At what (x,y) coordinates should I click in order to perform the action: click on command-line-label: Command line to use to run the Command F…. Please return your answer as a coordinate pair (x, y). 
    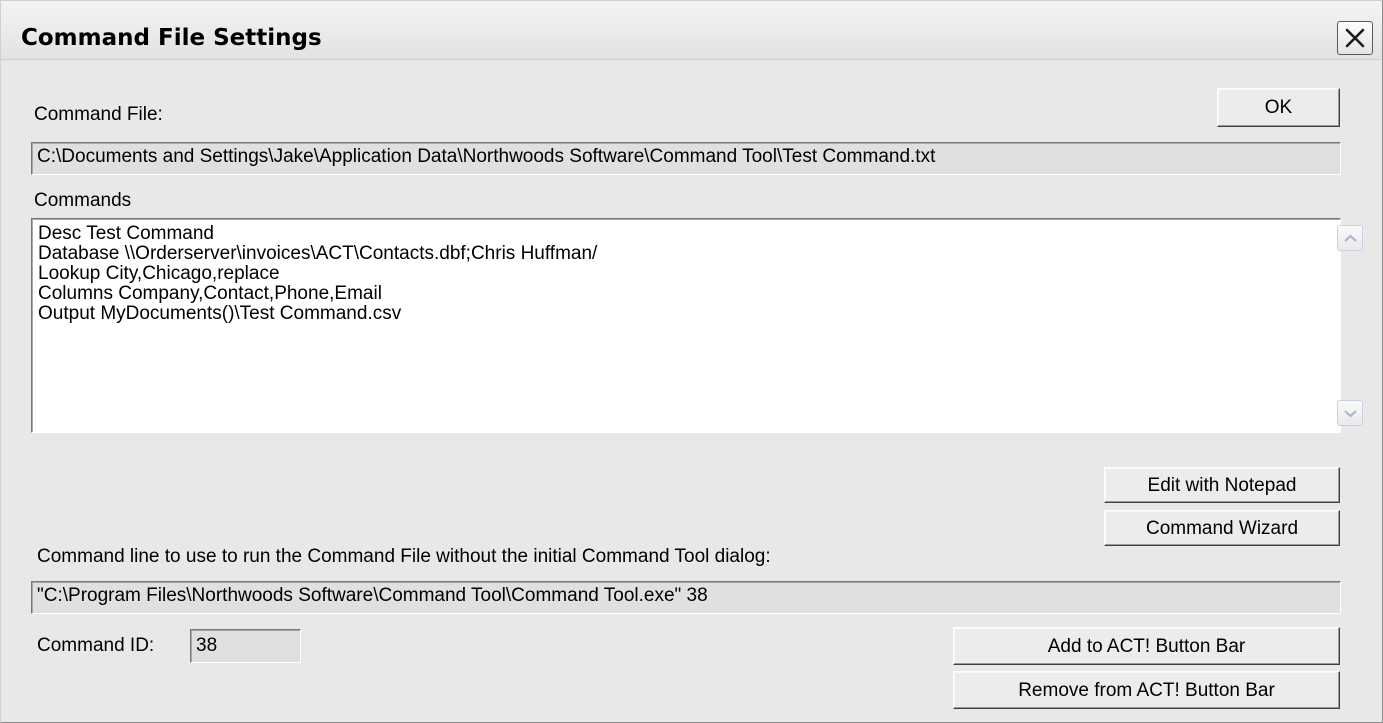
    Looking at the image, I should click on (404, 556).